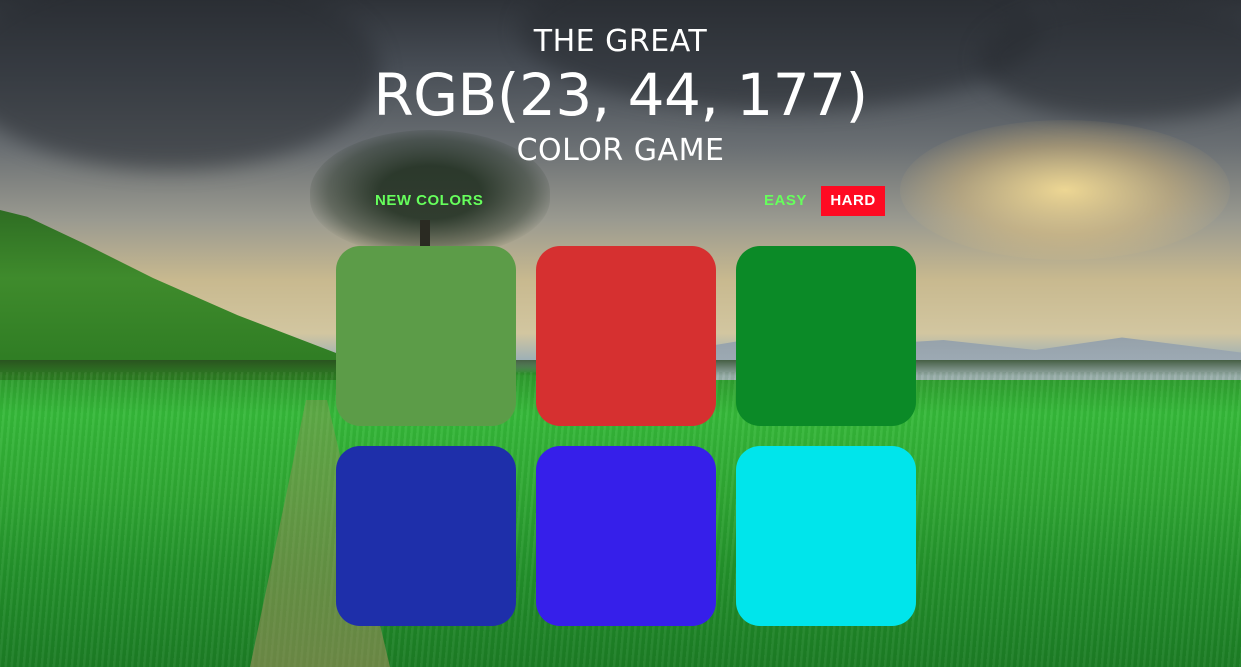  I want to click on controls-stripe: NEW COLORS EASY HARD, so click(623, 201).